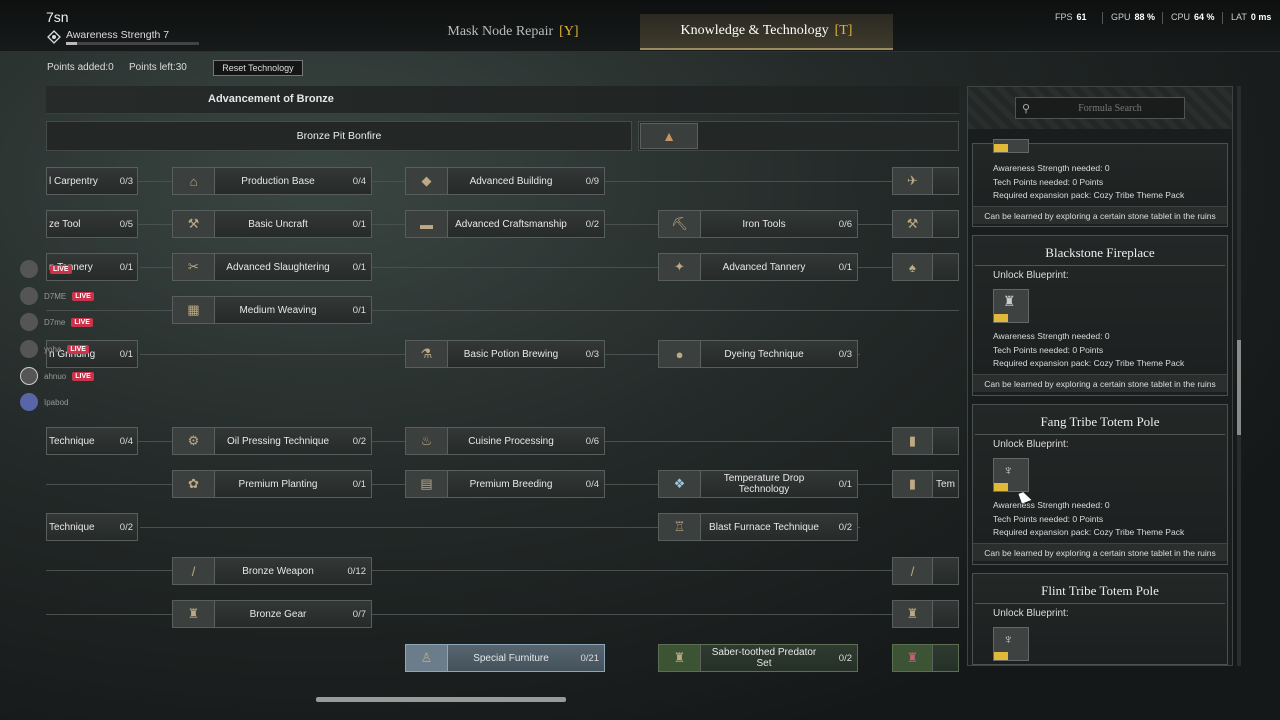 The image size is (1280, 720). What do you see at coordinates (1239, 17) in the screenshot?
I see `lat-label: LAT` at bounding box center [1239, 17].